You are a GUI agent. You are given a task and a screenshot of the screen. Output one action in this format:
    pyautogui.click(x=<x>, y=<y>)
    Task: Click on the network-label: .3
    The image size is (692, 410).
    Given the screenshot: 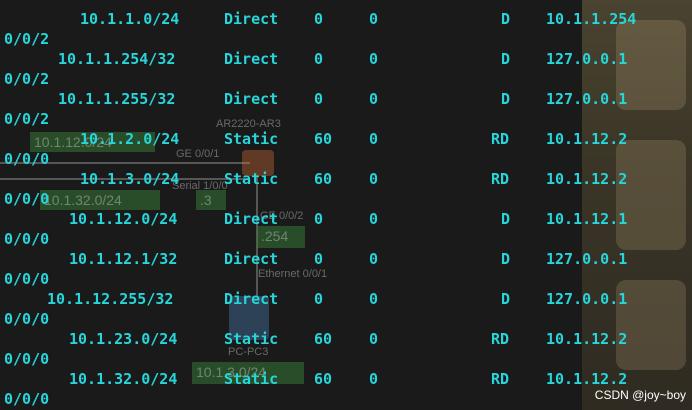 What is the action you would take?
    pyautogui.click(x=206, y=200)
    